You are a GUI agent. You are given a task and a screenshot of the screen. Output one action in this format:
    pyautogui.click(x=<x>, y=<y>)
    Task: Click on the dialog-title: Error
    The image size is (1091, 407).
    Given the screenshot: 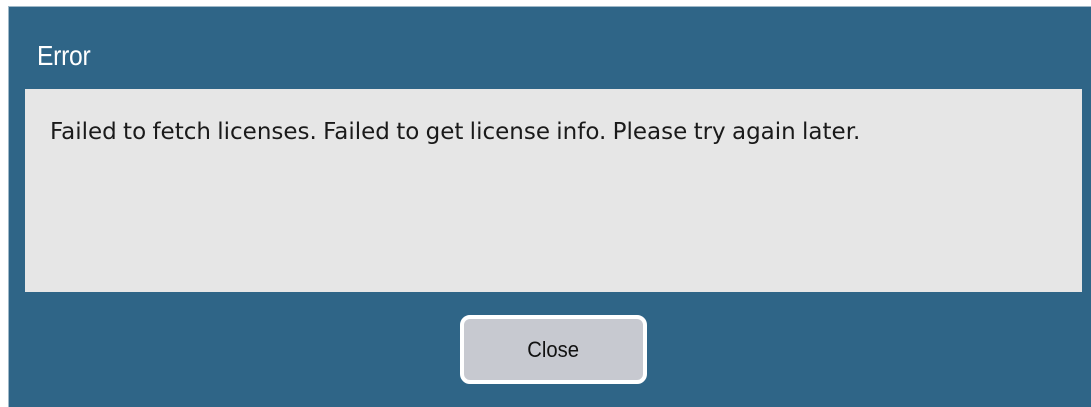 What is the action you would take?
    pyautogui.click(x=64, y=55)
    